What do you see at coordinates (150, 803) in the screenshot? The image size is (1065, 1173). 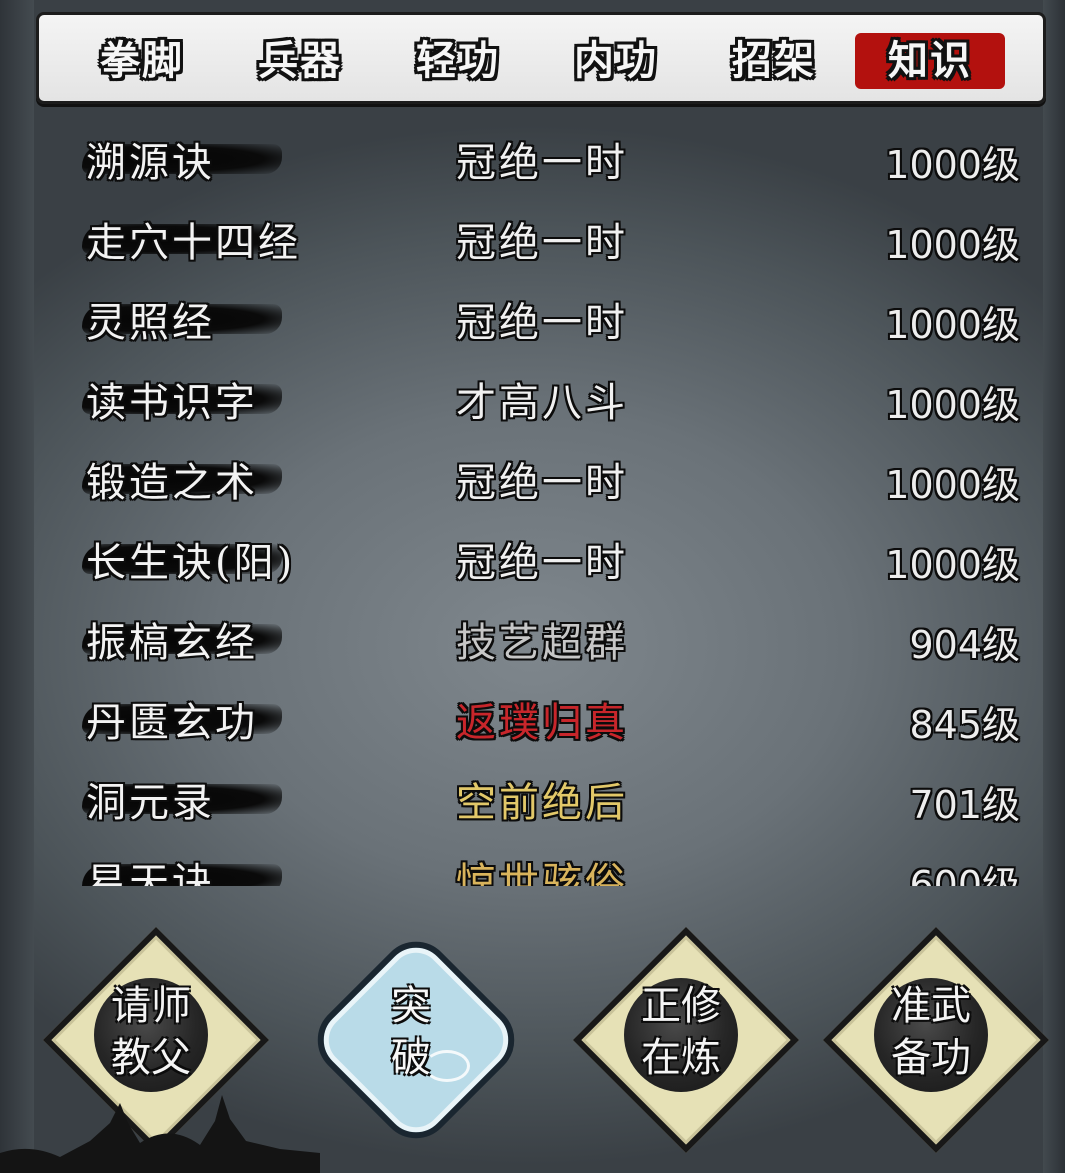 I see `skill-name: 洞元录` at bounding box center [150, 803].